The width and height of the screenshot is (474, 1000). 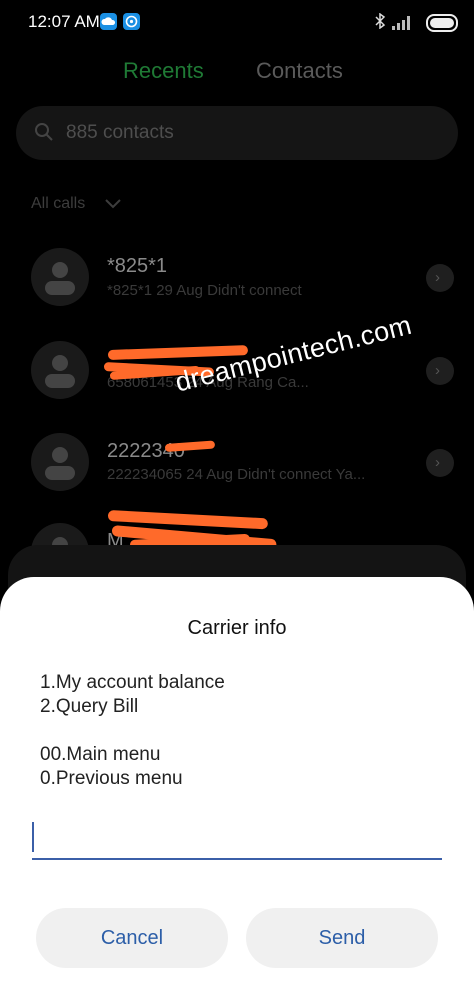 I want to click on ussd-response-field, so click(x=237, y=840).